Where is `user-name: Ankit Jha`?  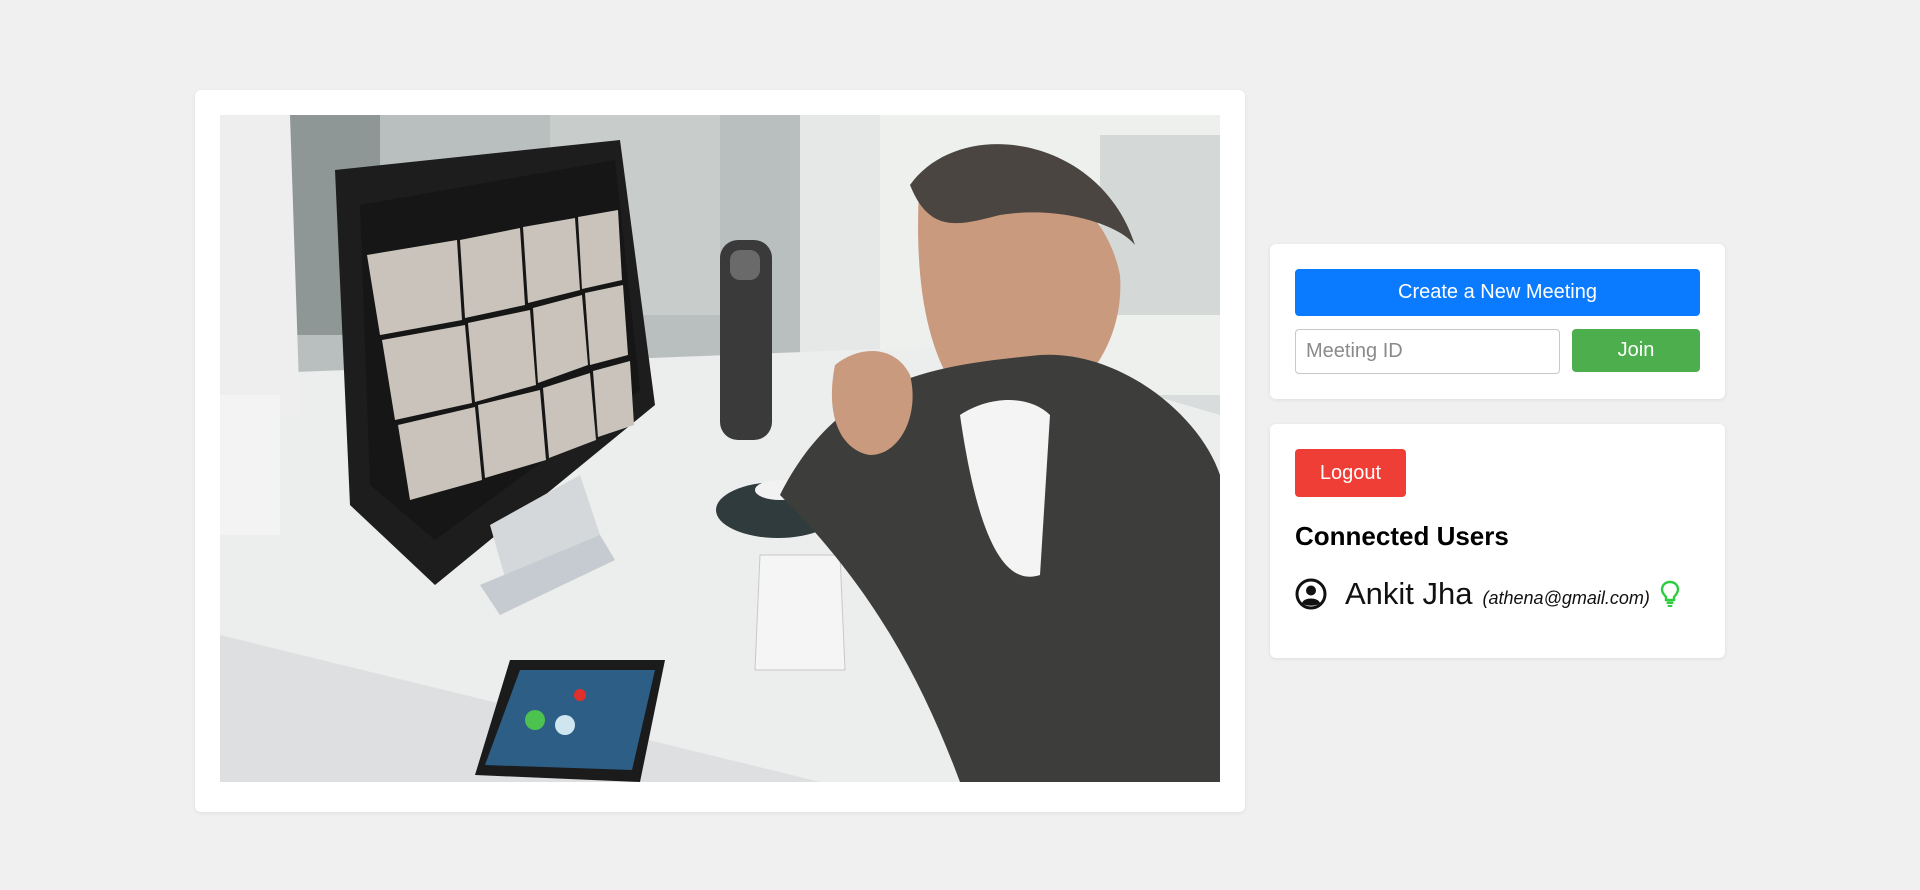 user-name: Ankit Jha is located at coordinates (1409, 593).